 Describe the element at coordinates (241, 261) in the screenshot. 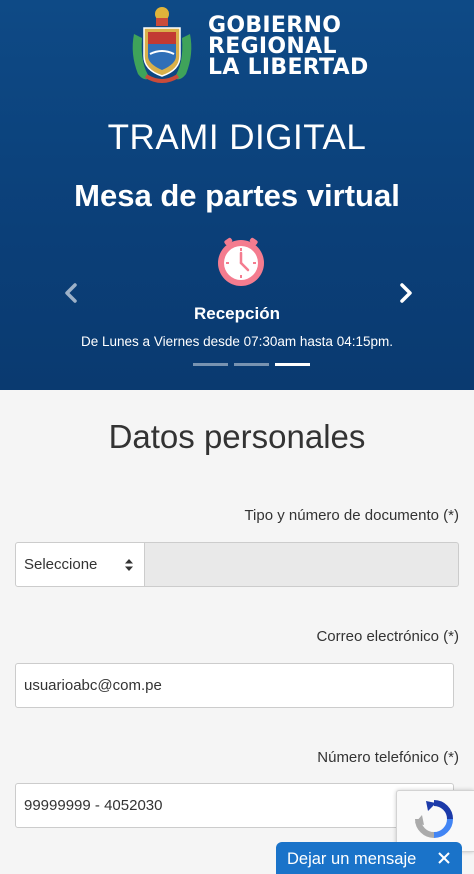

I see `clock-icon` at that location.